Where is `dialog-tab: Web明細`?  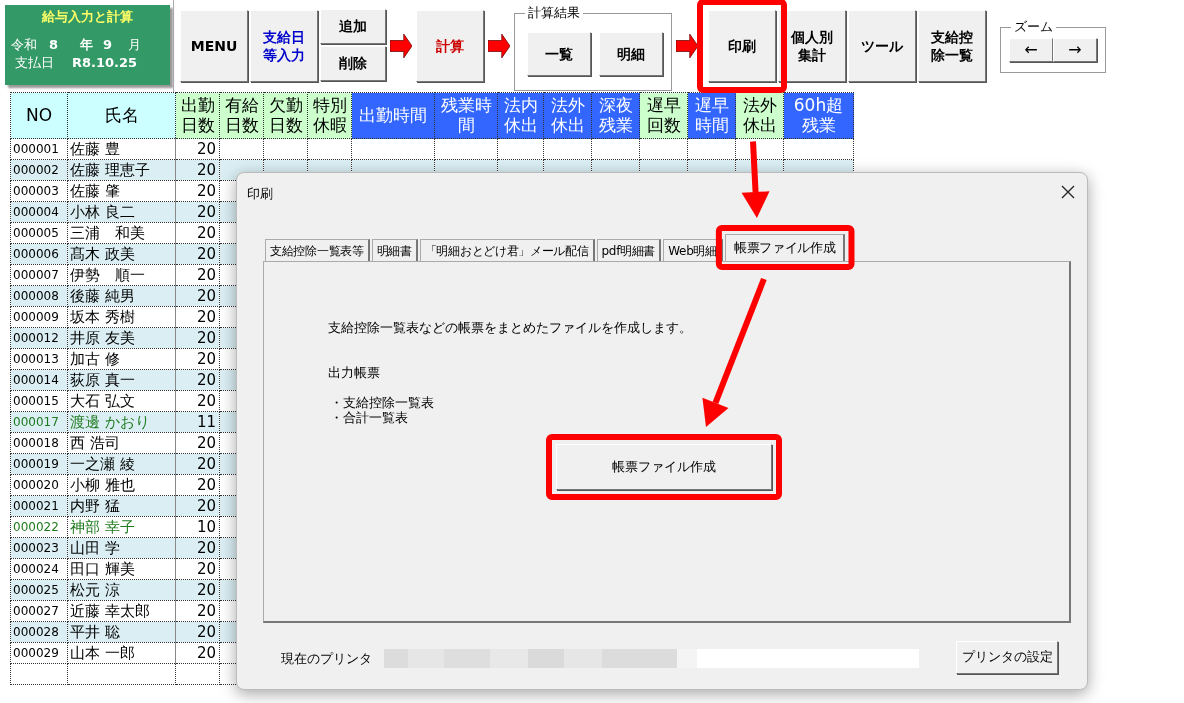
dialog-tab: Web明細 is located at coordinates (693, 250).